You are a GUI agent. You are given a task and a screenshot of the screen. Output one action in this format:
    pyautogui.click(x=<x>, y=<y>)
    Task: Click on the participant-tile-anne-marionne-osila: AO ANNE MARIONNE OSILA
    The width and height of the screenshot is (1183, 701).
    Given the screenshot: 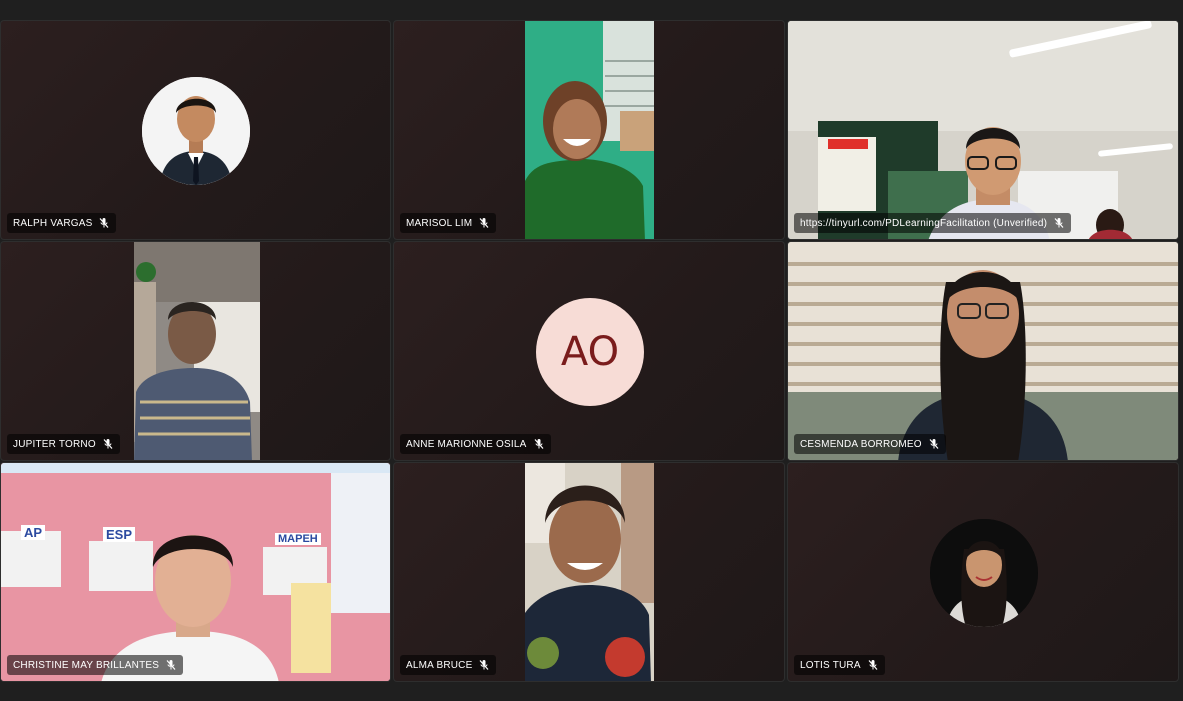 What is the action you would take?
    pyautogui.click(x=589, y=351)
    